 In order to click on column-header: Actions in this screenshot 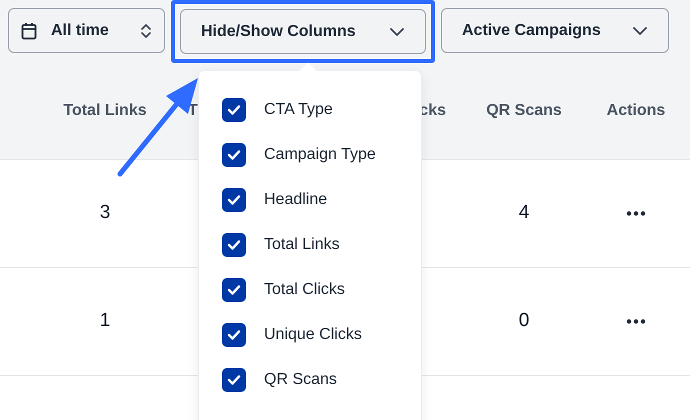, I will do `click(636, 110)`.